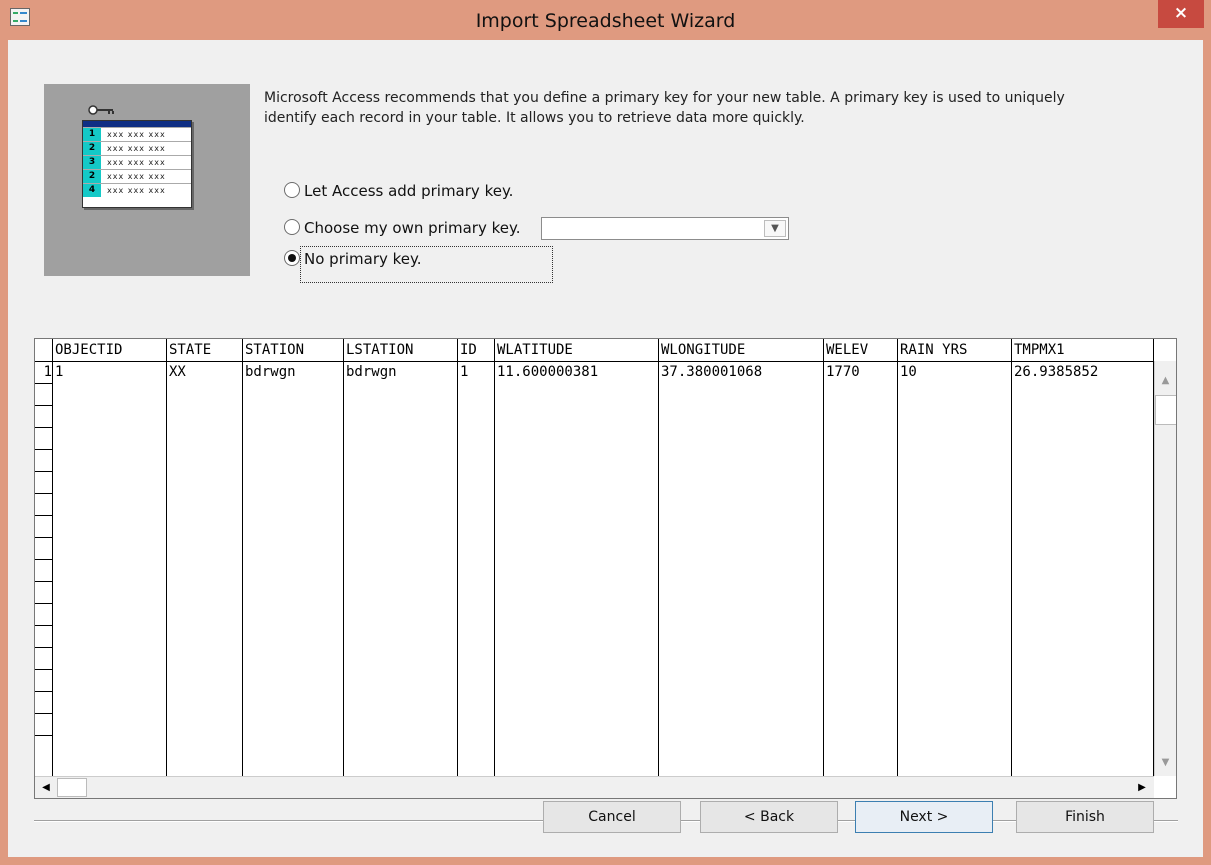 This screenshot has height=865, width=1211. What do you see at coordinates (594, 787) in the screenshot?
I see `horizontal-scrollbar: ◀ ▶` at bounding box center [594, 787].